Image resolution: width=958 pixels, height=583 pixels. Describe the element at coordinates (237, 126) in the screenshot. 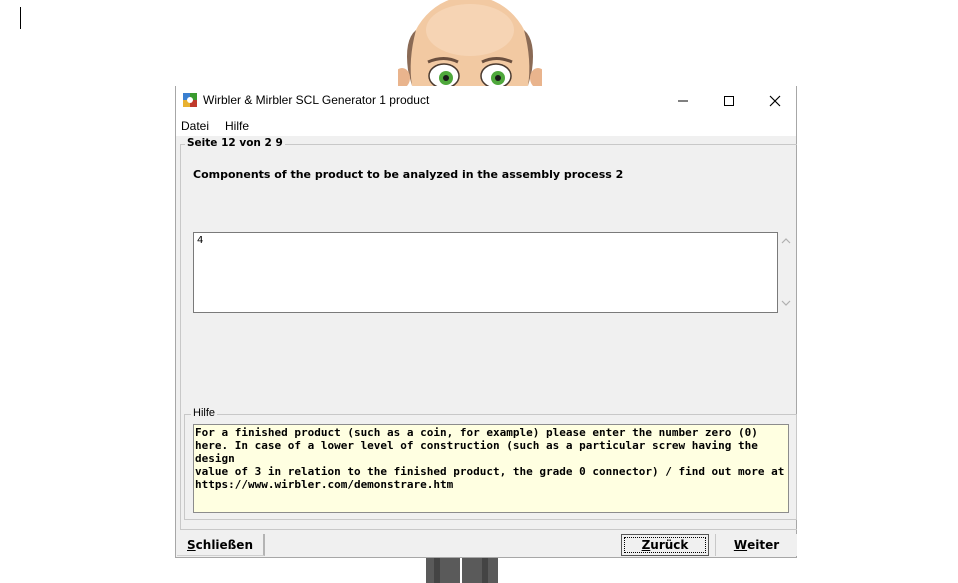

I see `menu-hilfe: Hilfe` at that location.